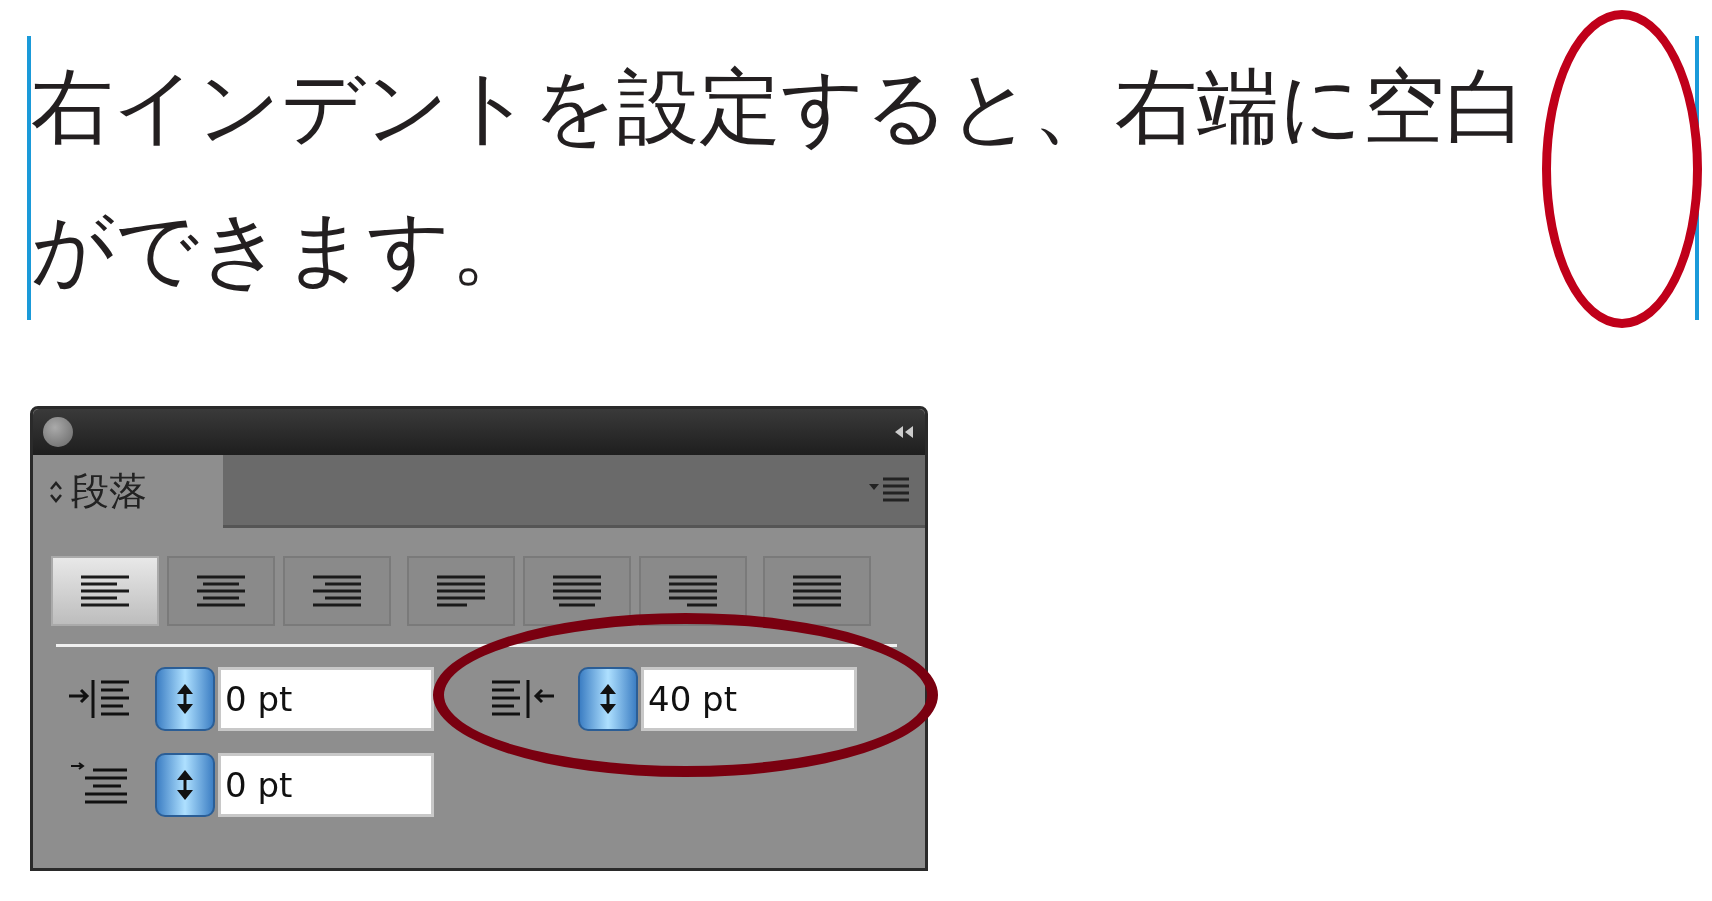 The image size is (1712, 901). What do you see at coordinates (58, 432) in the screenshot?
I see `close-icon` at bounding box center [58, 432].